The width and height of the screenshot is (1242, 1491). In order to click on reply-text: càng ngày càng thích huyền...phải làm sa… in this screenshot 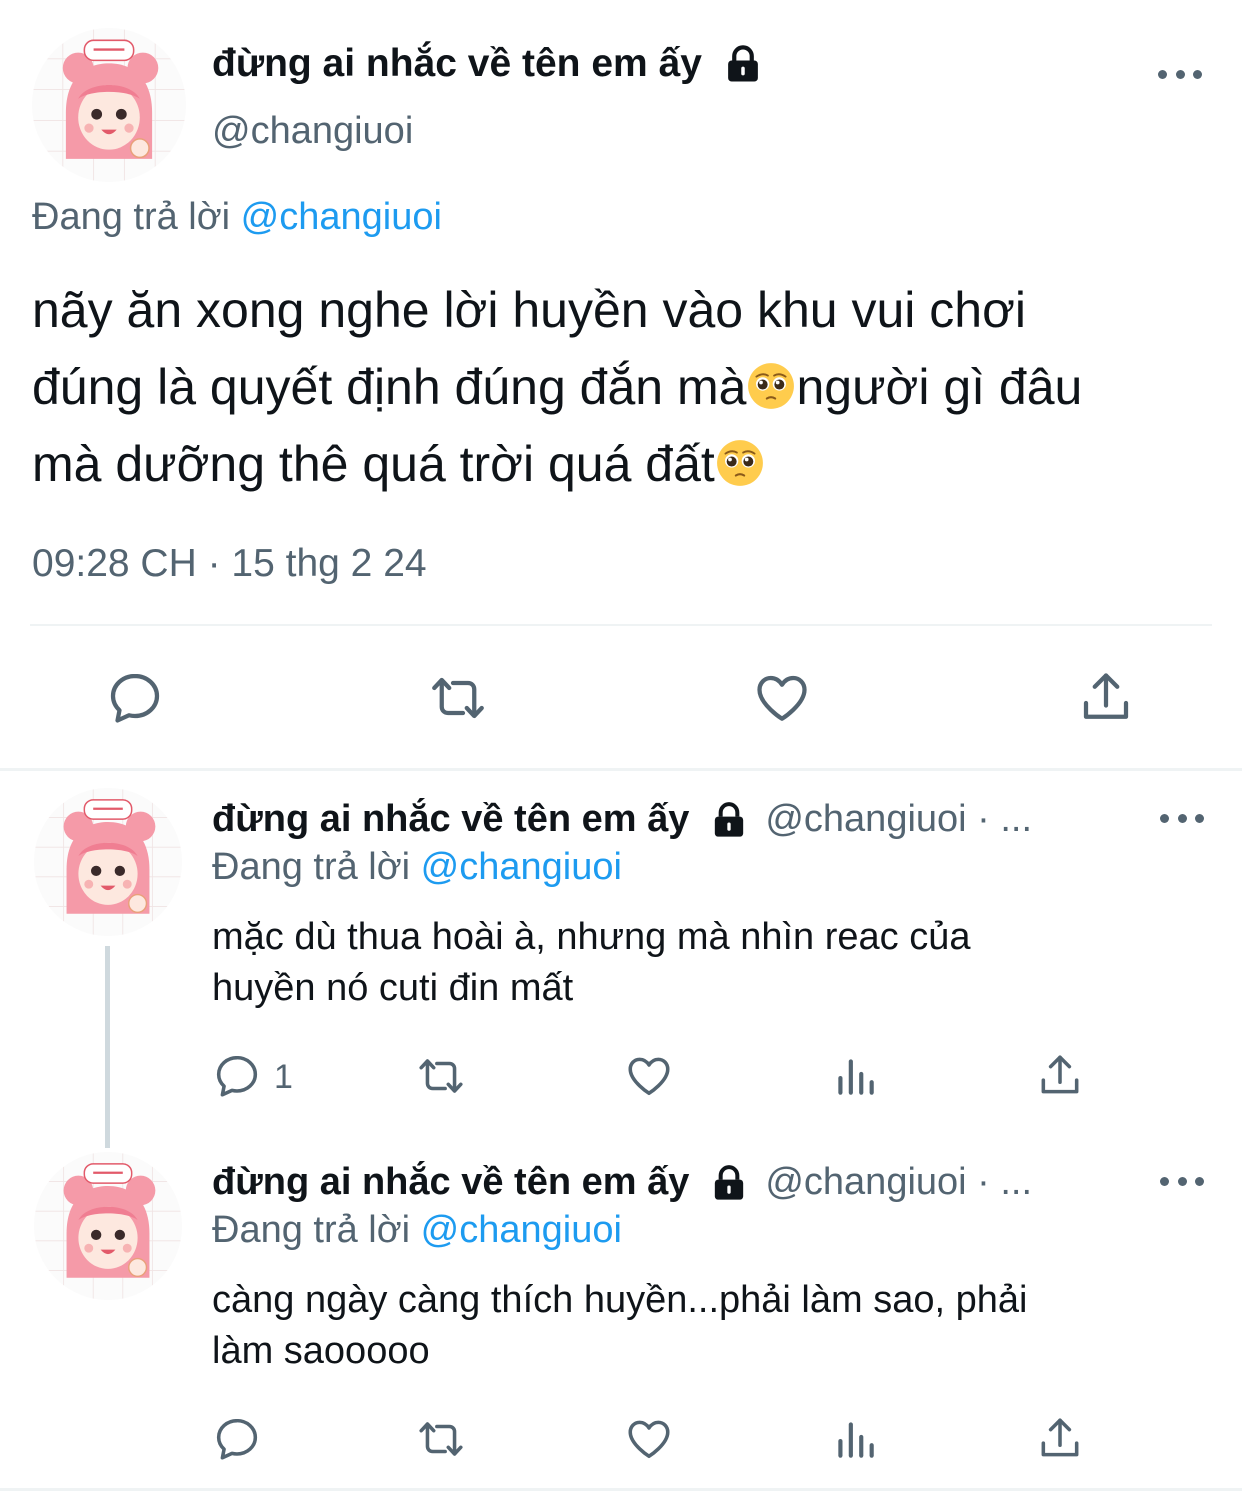, I will do `click(620, 1325)`.